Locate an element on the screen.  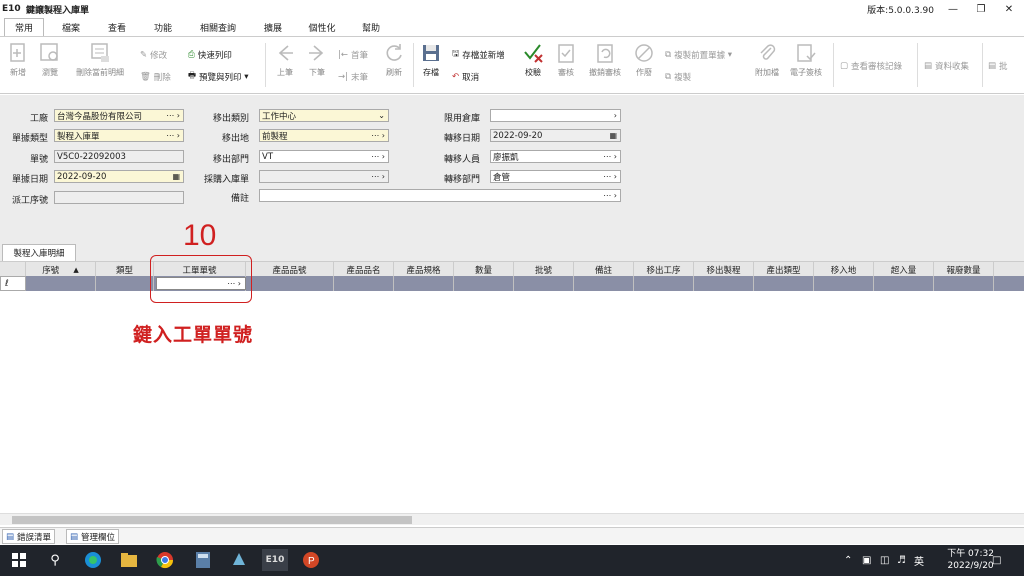
minimize-button: — is located at coordinates (953, 9).